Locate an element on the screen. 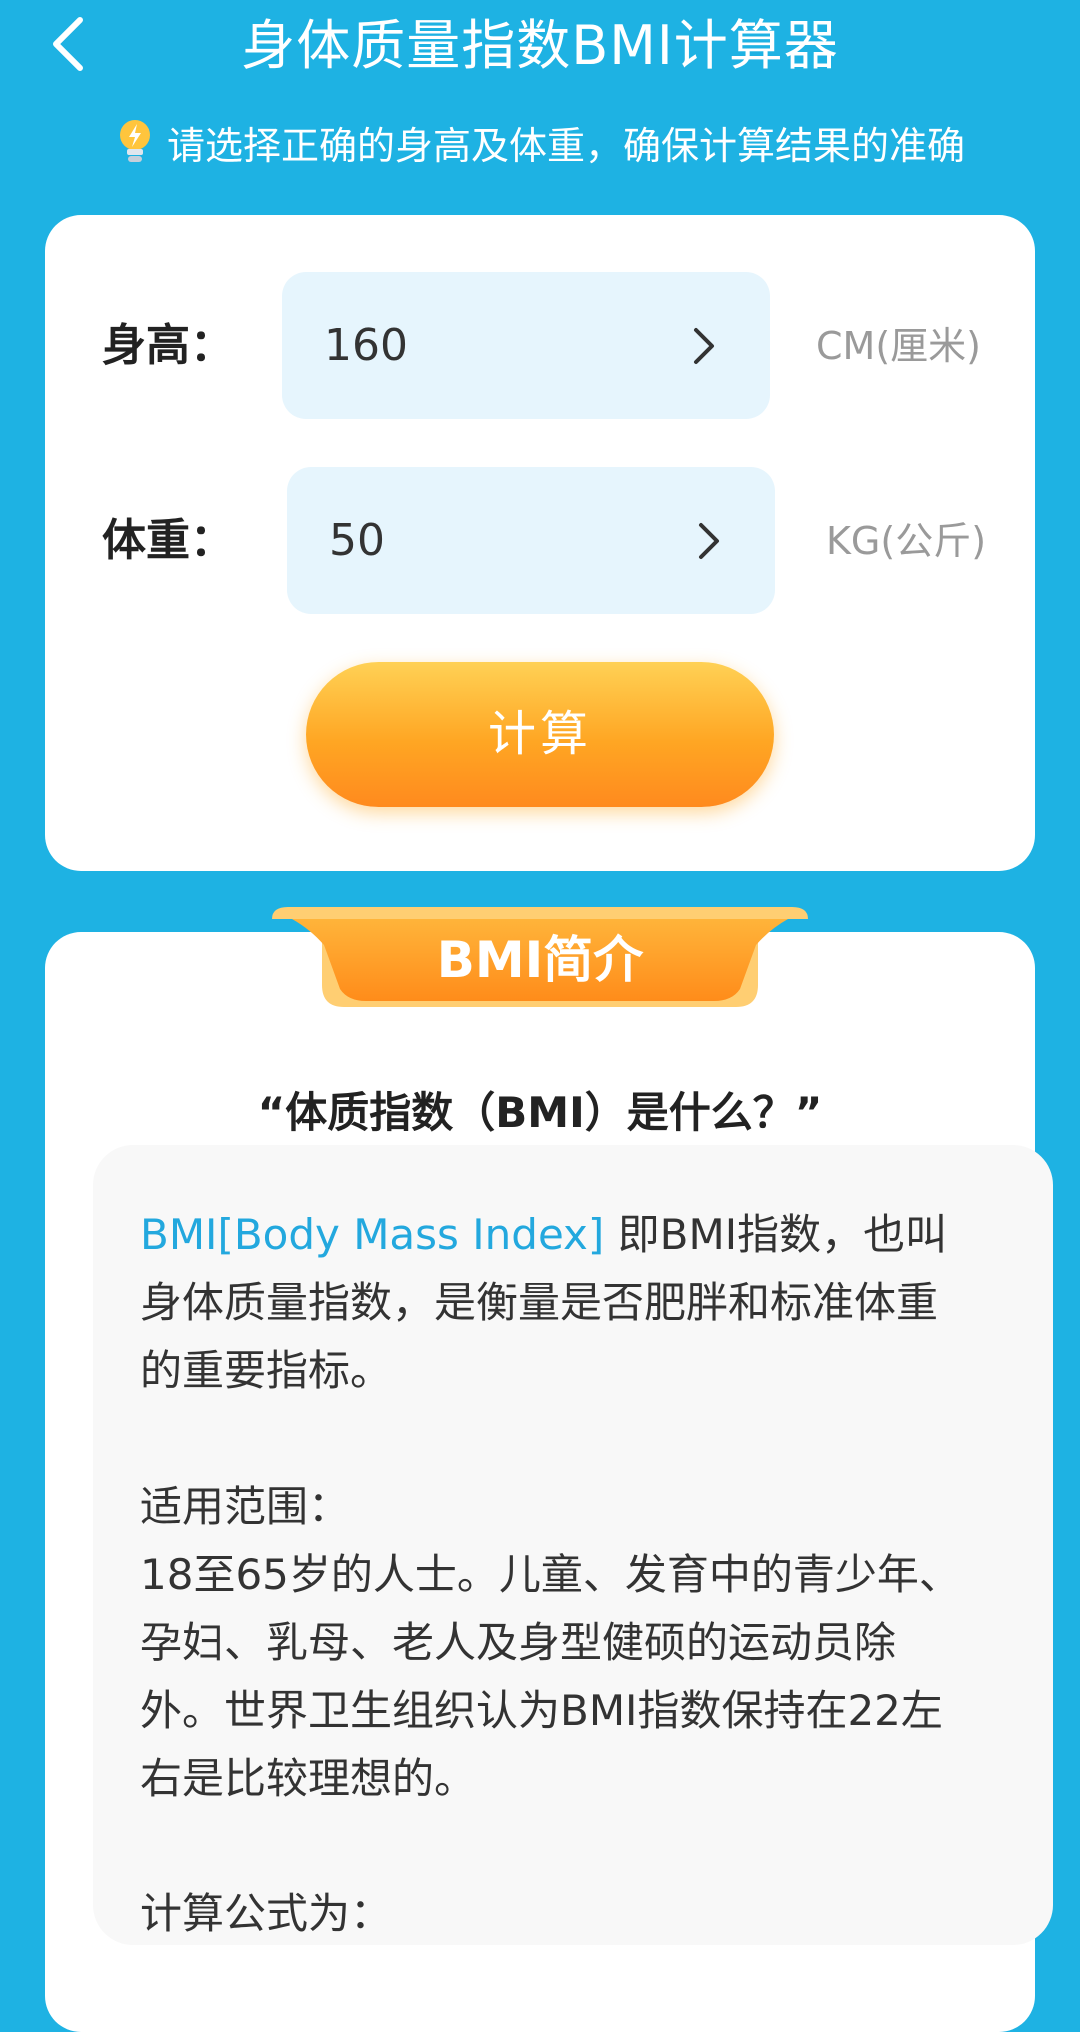  weight-unit: KG(公斤) is located at coordinates (906, 541).